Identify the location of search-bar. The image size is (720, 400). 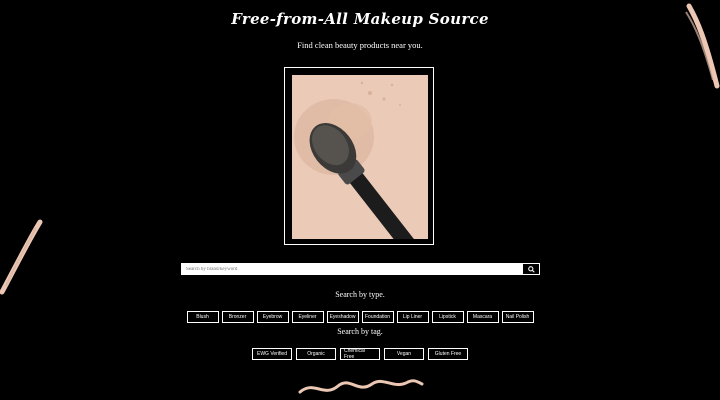
(360, 269).